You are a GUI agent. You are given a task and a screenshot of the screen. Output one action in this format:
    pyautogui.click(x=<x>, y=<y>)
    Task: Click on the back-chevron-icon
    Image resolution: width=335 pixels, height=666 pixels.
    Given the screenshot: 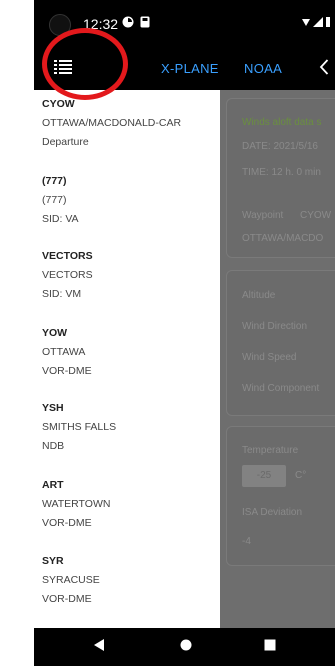 What is the action you would take?
    pyautogui.click(x=324, y=69)
    